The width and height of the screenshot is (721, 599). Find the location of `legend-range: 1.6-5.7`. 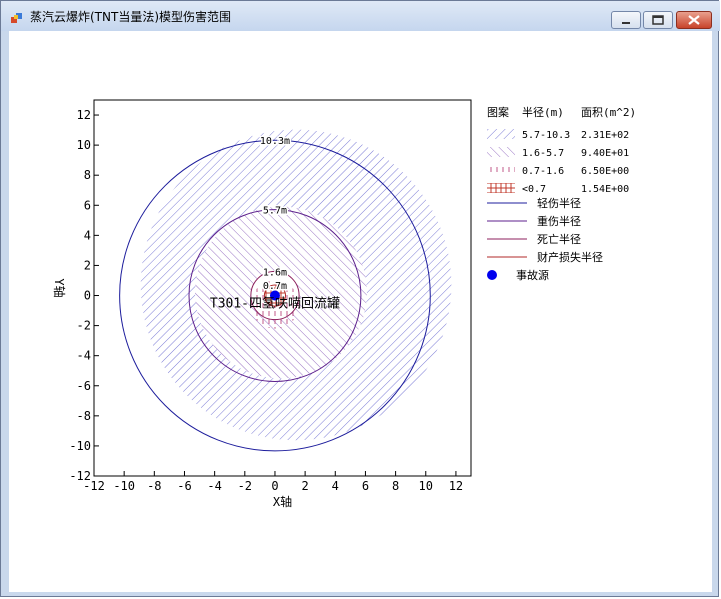

legend-range: 1.6-5.7 is located at coordinates (543, 153).